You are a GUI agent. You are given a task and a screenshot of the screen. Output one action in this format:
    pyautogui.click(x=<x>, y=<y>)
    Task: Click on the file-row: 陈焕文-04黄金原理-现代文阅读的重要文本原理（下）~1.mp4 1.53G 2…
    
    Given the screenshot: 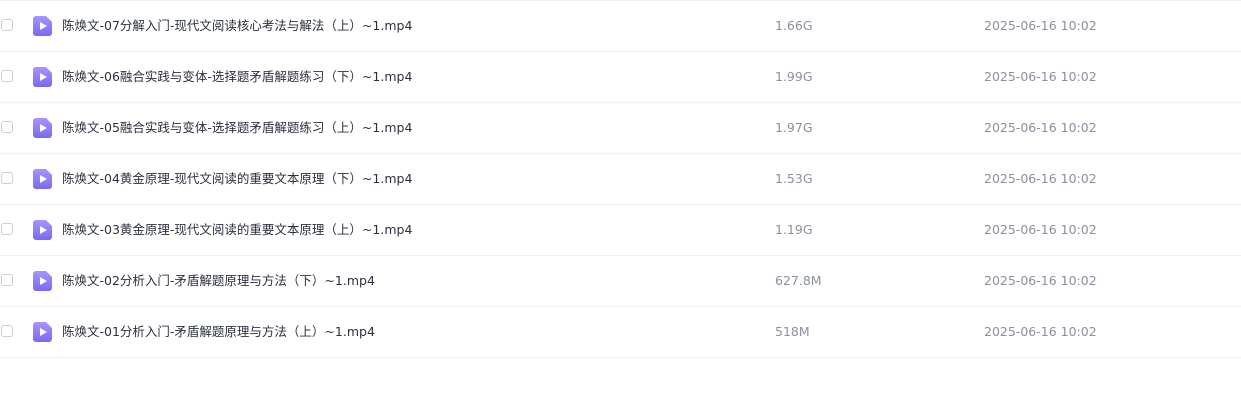 What is the action you would take?
    pyautogui.click(x=620, y=179)
    